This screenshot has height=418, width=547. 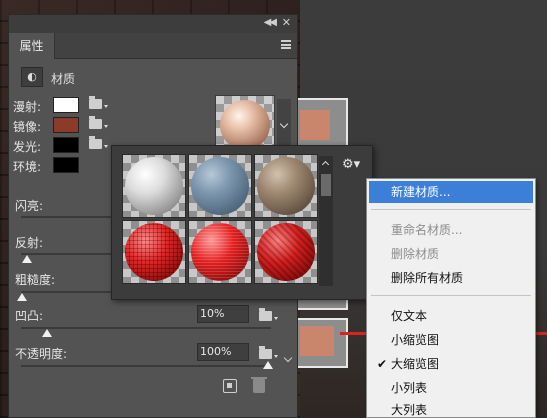 What do you see at coordinates (27, 167) in the screenshot?
I see `property-label: 环境:` at bounding box center [27, 167].